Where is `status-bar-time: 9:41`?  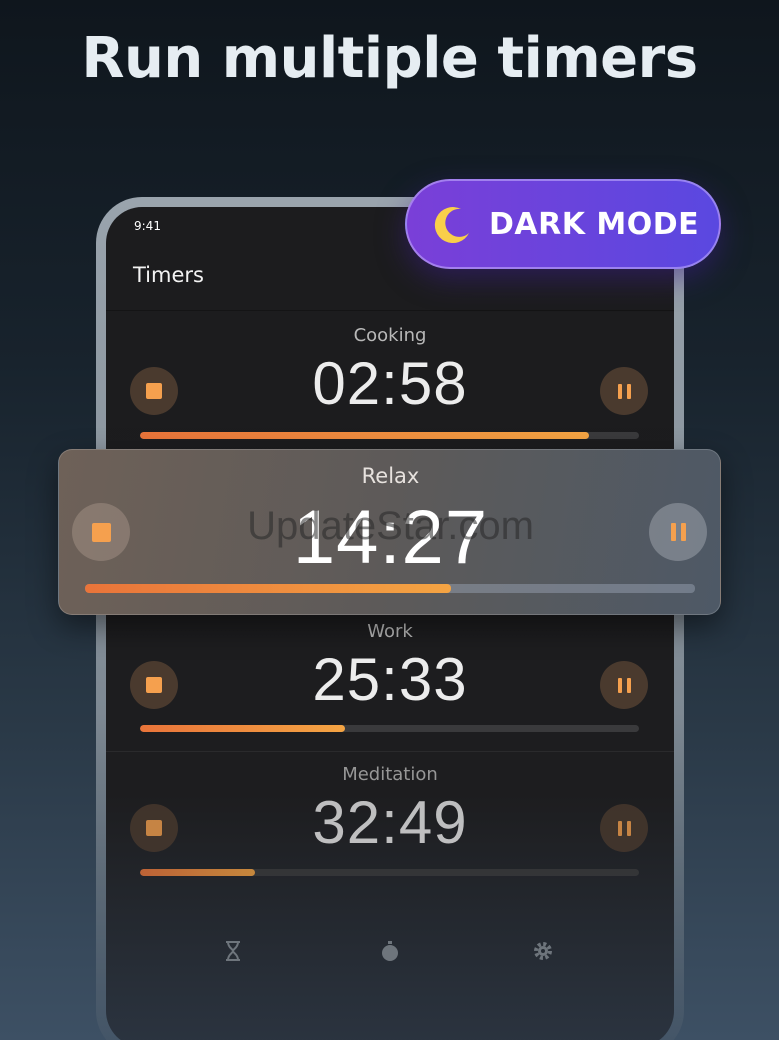 status-bar-time: 9:41 is located at coordinates (147, 226).